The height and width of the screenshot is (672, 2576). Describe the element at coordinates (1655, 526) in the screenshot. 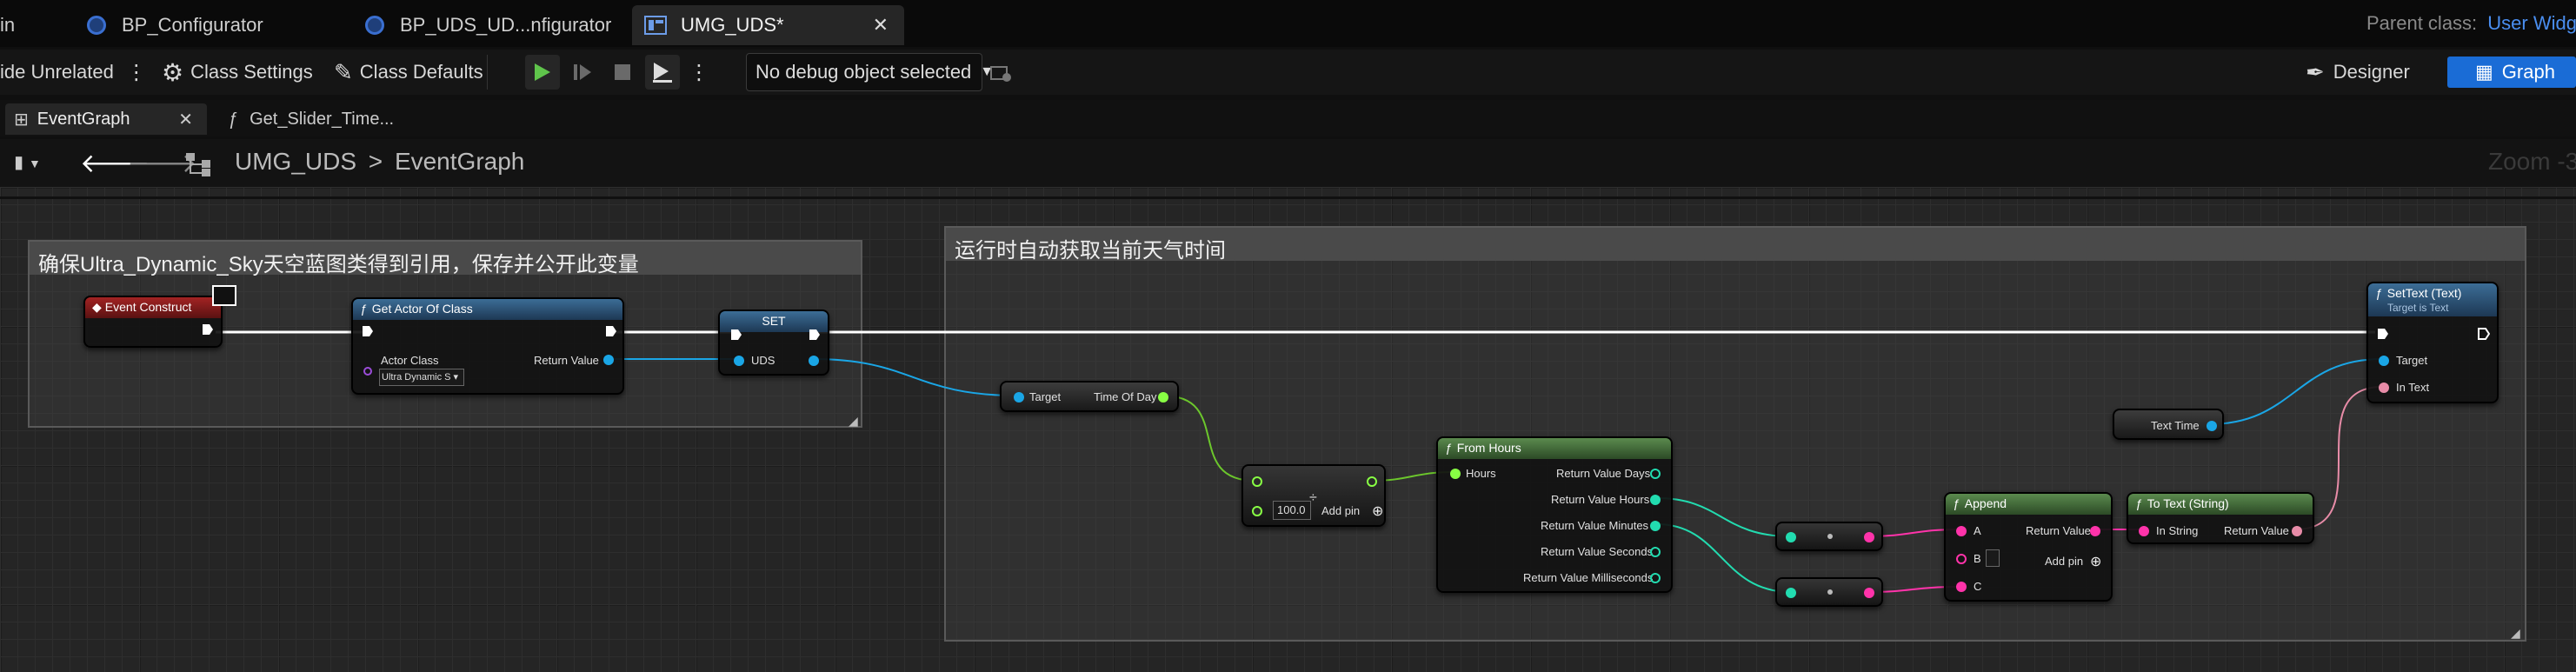

I see `minutes-out-pin` at that location.